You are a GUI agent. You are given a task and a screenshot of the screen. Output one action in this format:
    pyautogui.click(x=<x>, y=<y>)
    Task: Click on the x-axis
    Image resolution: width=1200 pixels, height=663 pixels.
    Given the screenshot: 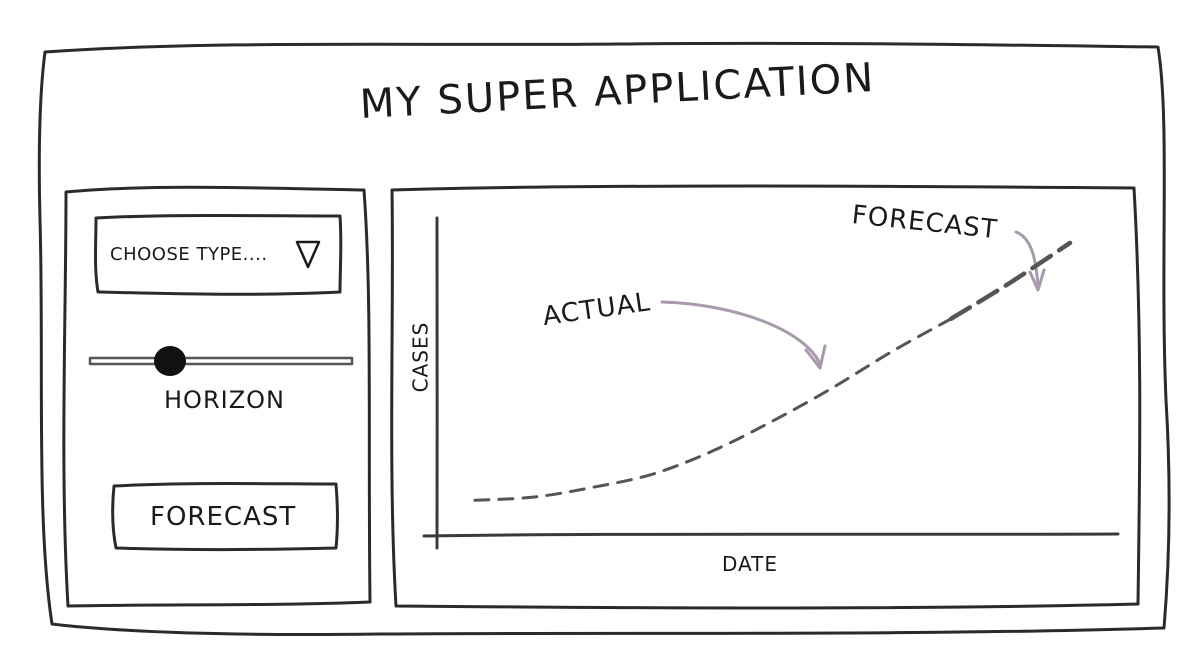 What is the action you would take?
    pyautogui.click(x=771, y=535)
    